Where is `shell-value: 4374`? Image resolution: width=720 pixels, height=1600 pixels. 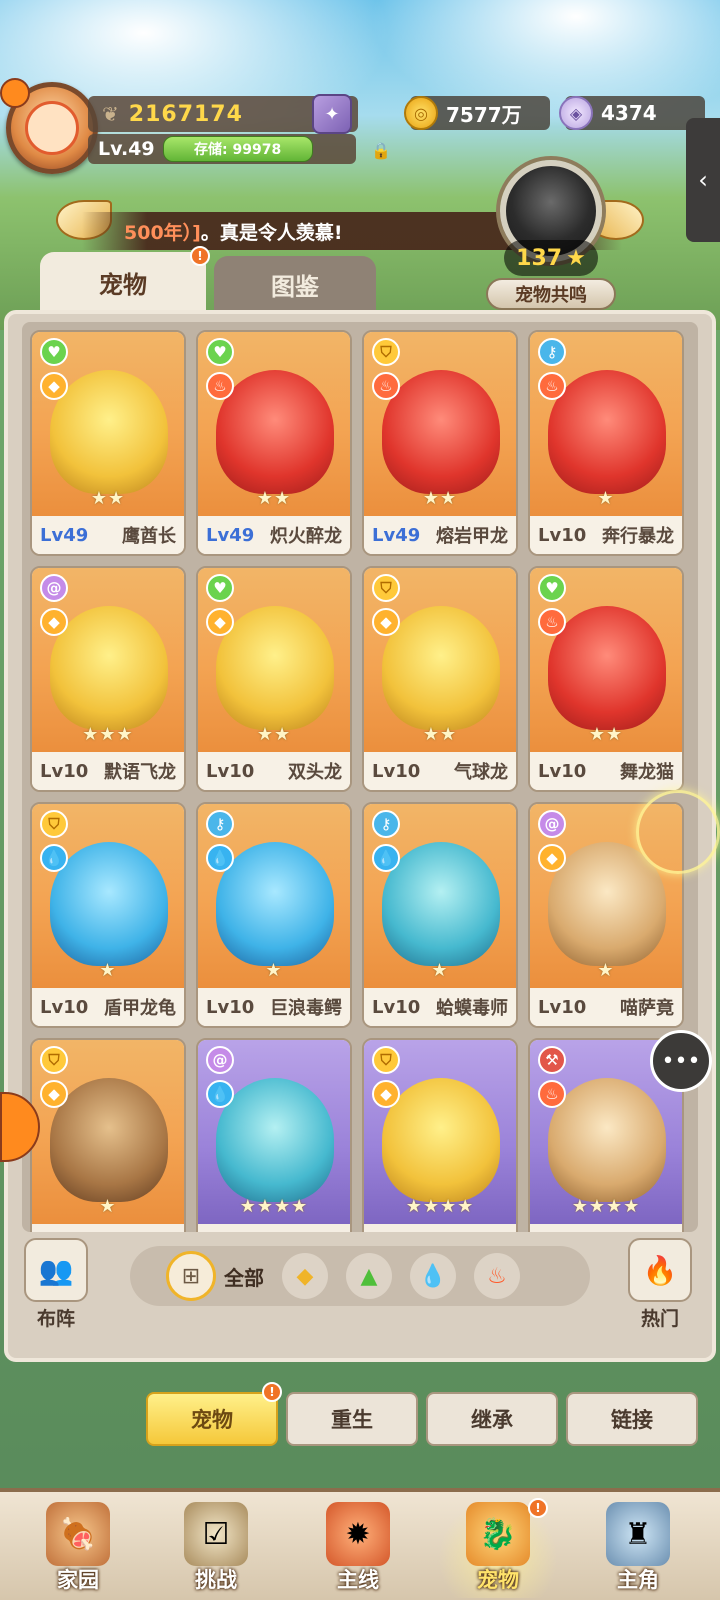 shell-value: 4374 is located at coordinates (629, 113).